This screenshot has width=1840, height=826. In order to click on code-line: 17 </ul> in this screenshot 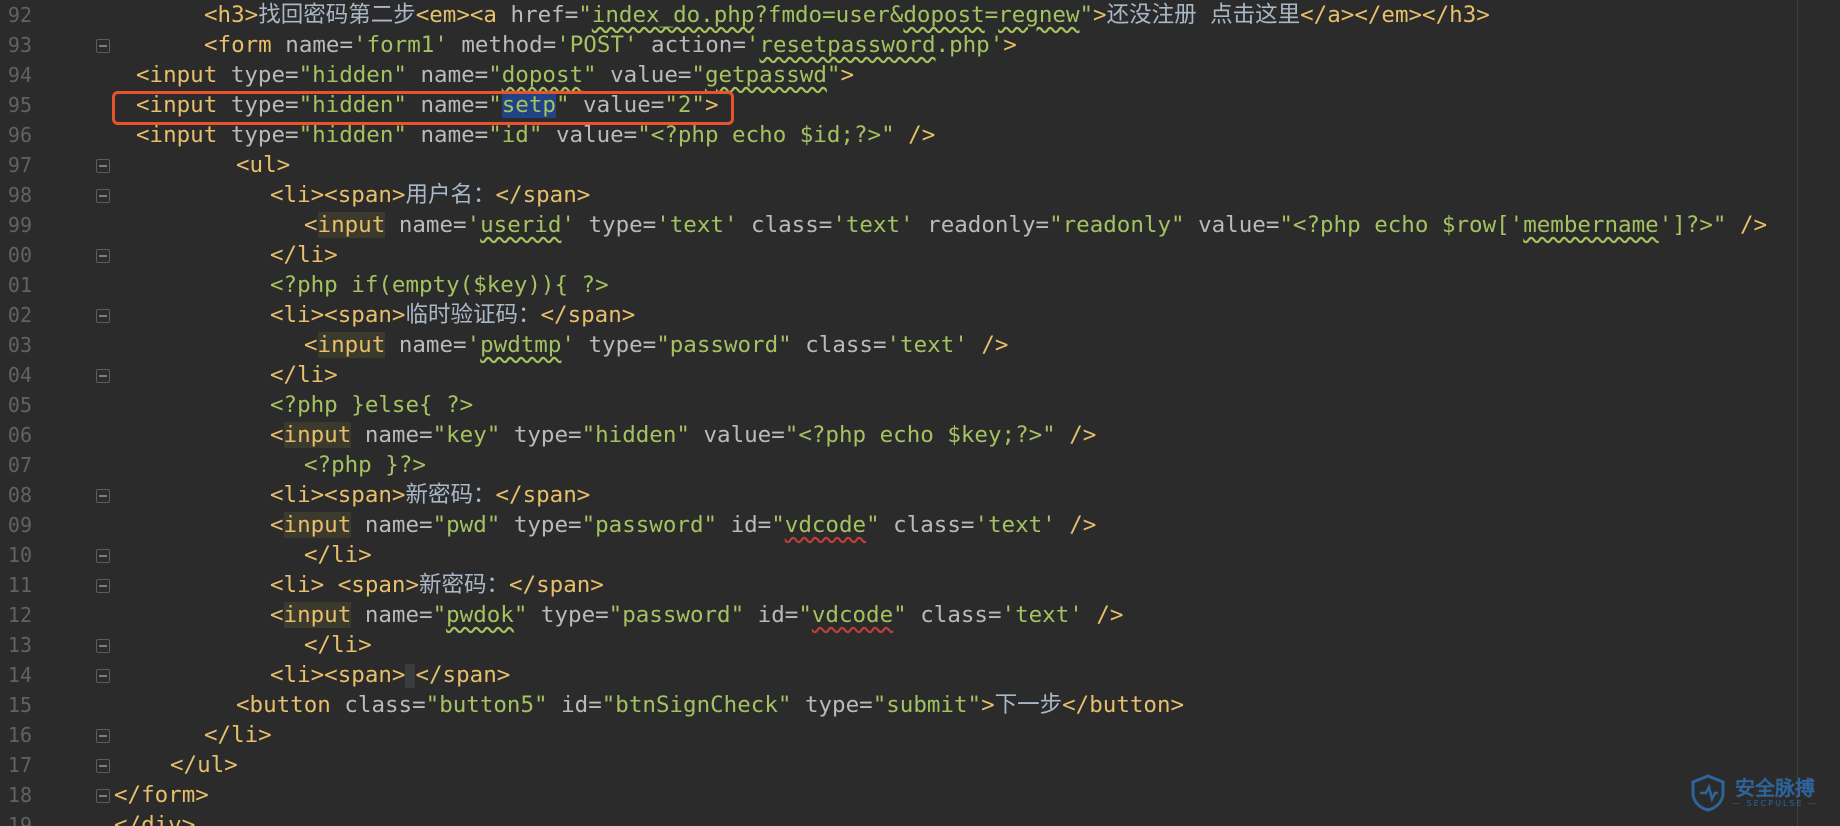, I will do `click(920, 765)`.